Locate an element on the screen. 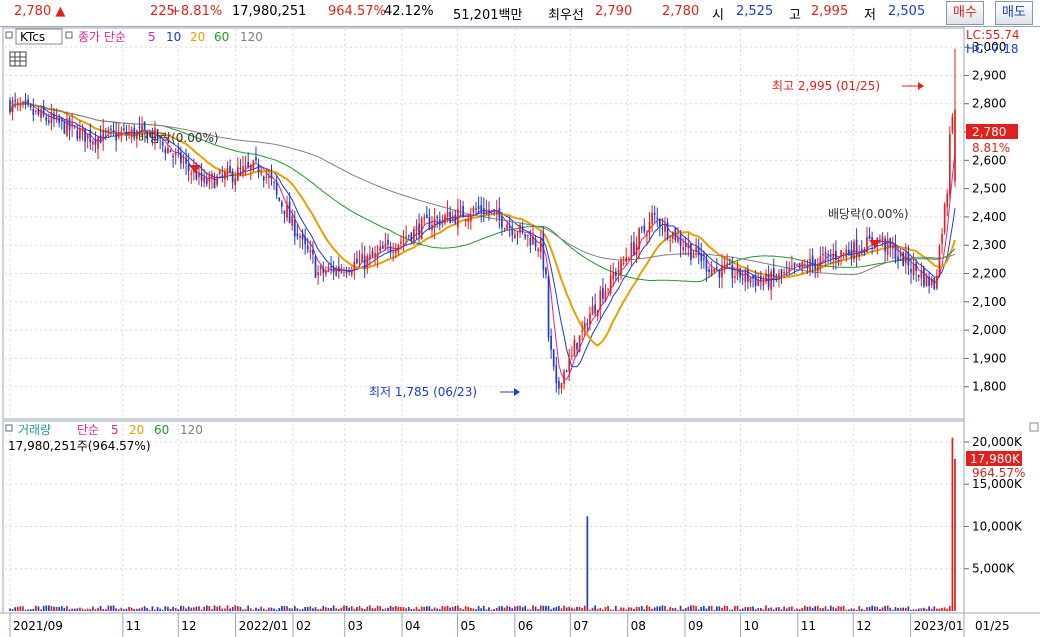 Image resolution: width=1040 pixels, height=637 pixels. x-tick-label: 12 is located at coordinates (188, 626).